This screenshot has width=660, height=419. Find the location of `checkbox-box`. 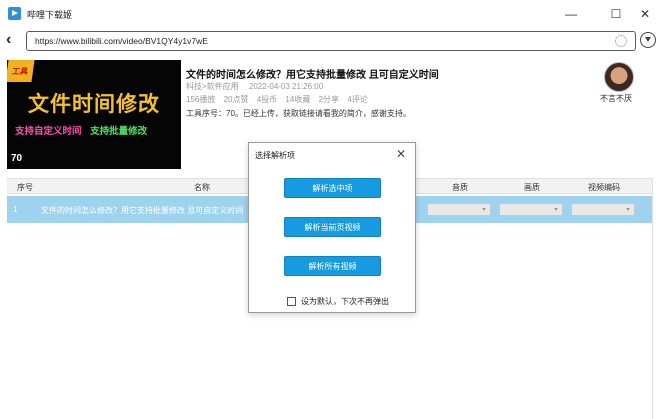

checkbox-box is located at coordinates (291, 301).